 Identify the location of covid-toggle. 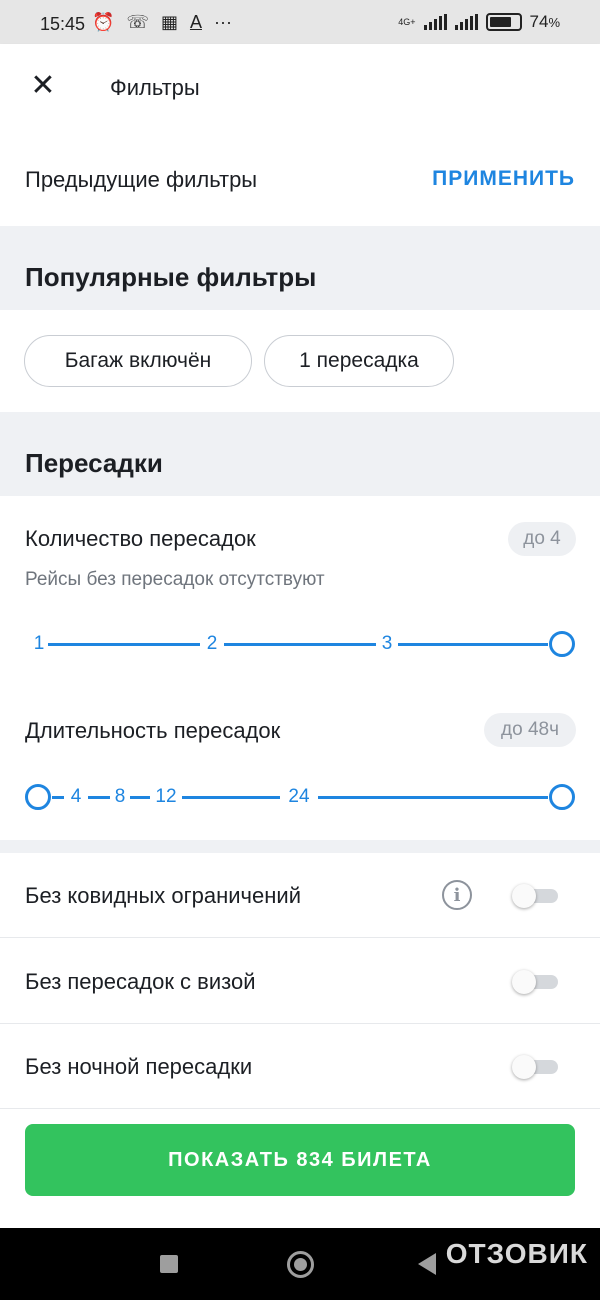
(535, 896).